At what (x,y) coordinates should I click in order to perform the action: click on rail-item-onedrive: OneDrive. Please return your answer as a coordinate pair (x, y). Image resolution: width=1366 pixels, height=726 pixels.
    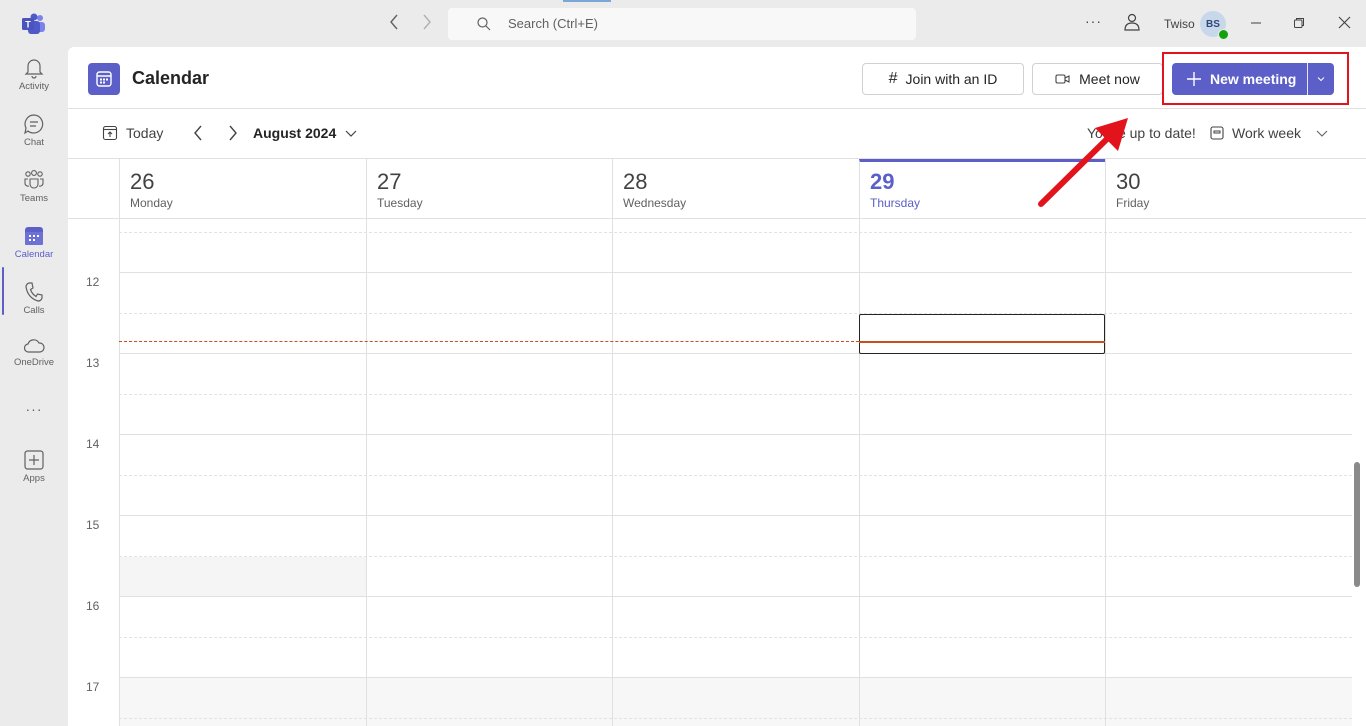
    Looking at the image, I should click on (34, 363).